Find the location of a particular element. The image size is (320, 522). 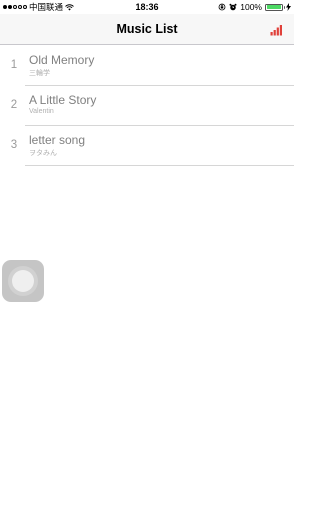

song-row: 2 A Little Story Valentin is located at coordinates (147, 105).